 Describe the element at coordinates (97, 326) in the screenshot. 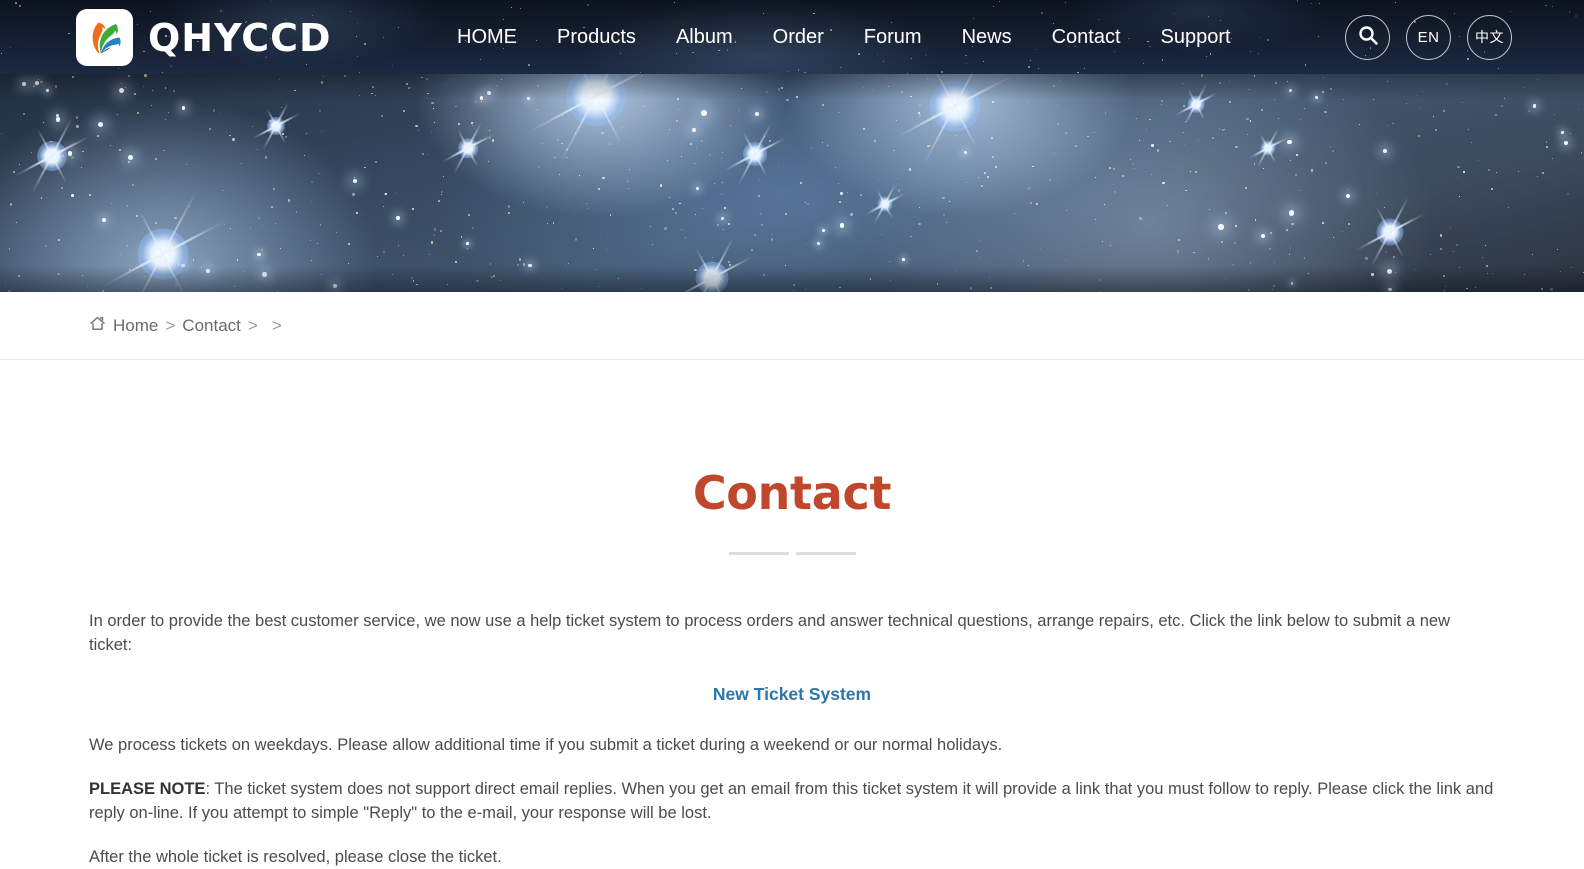

I see `home-icon` at that location.